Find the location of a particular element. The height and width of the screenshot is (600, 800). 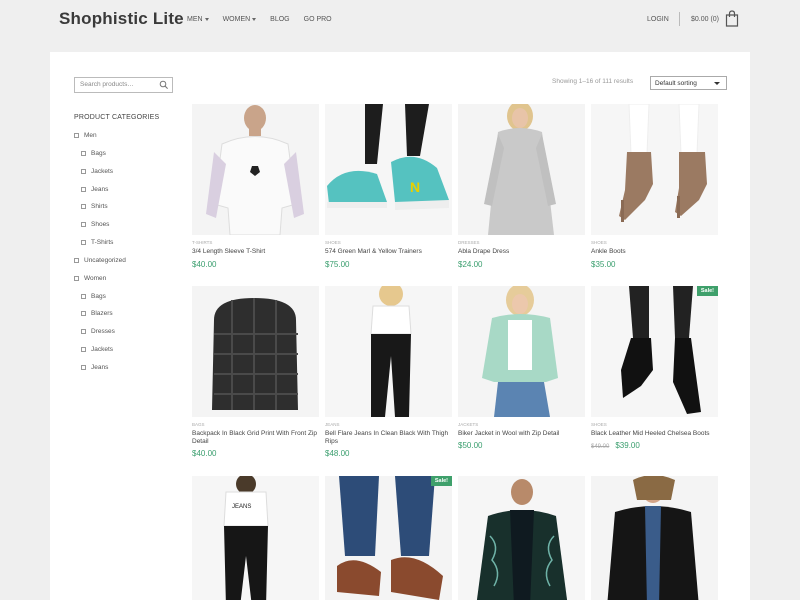

category-item: Shoes is located at coordinates (95, 224).